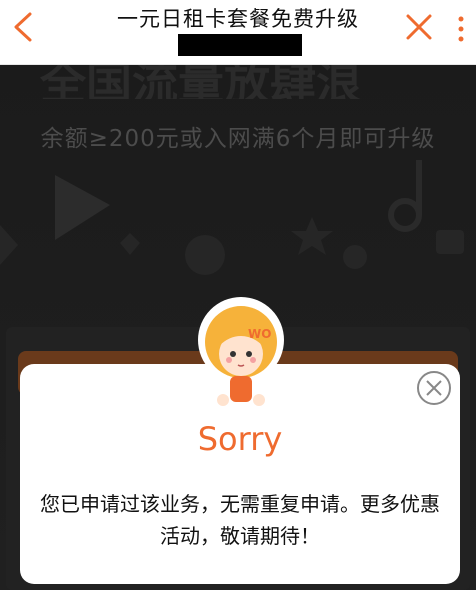 Image resolution: width=476 pixels, height=590 pixels. I want to click on circle-shape-icon, so click(205, 255).